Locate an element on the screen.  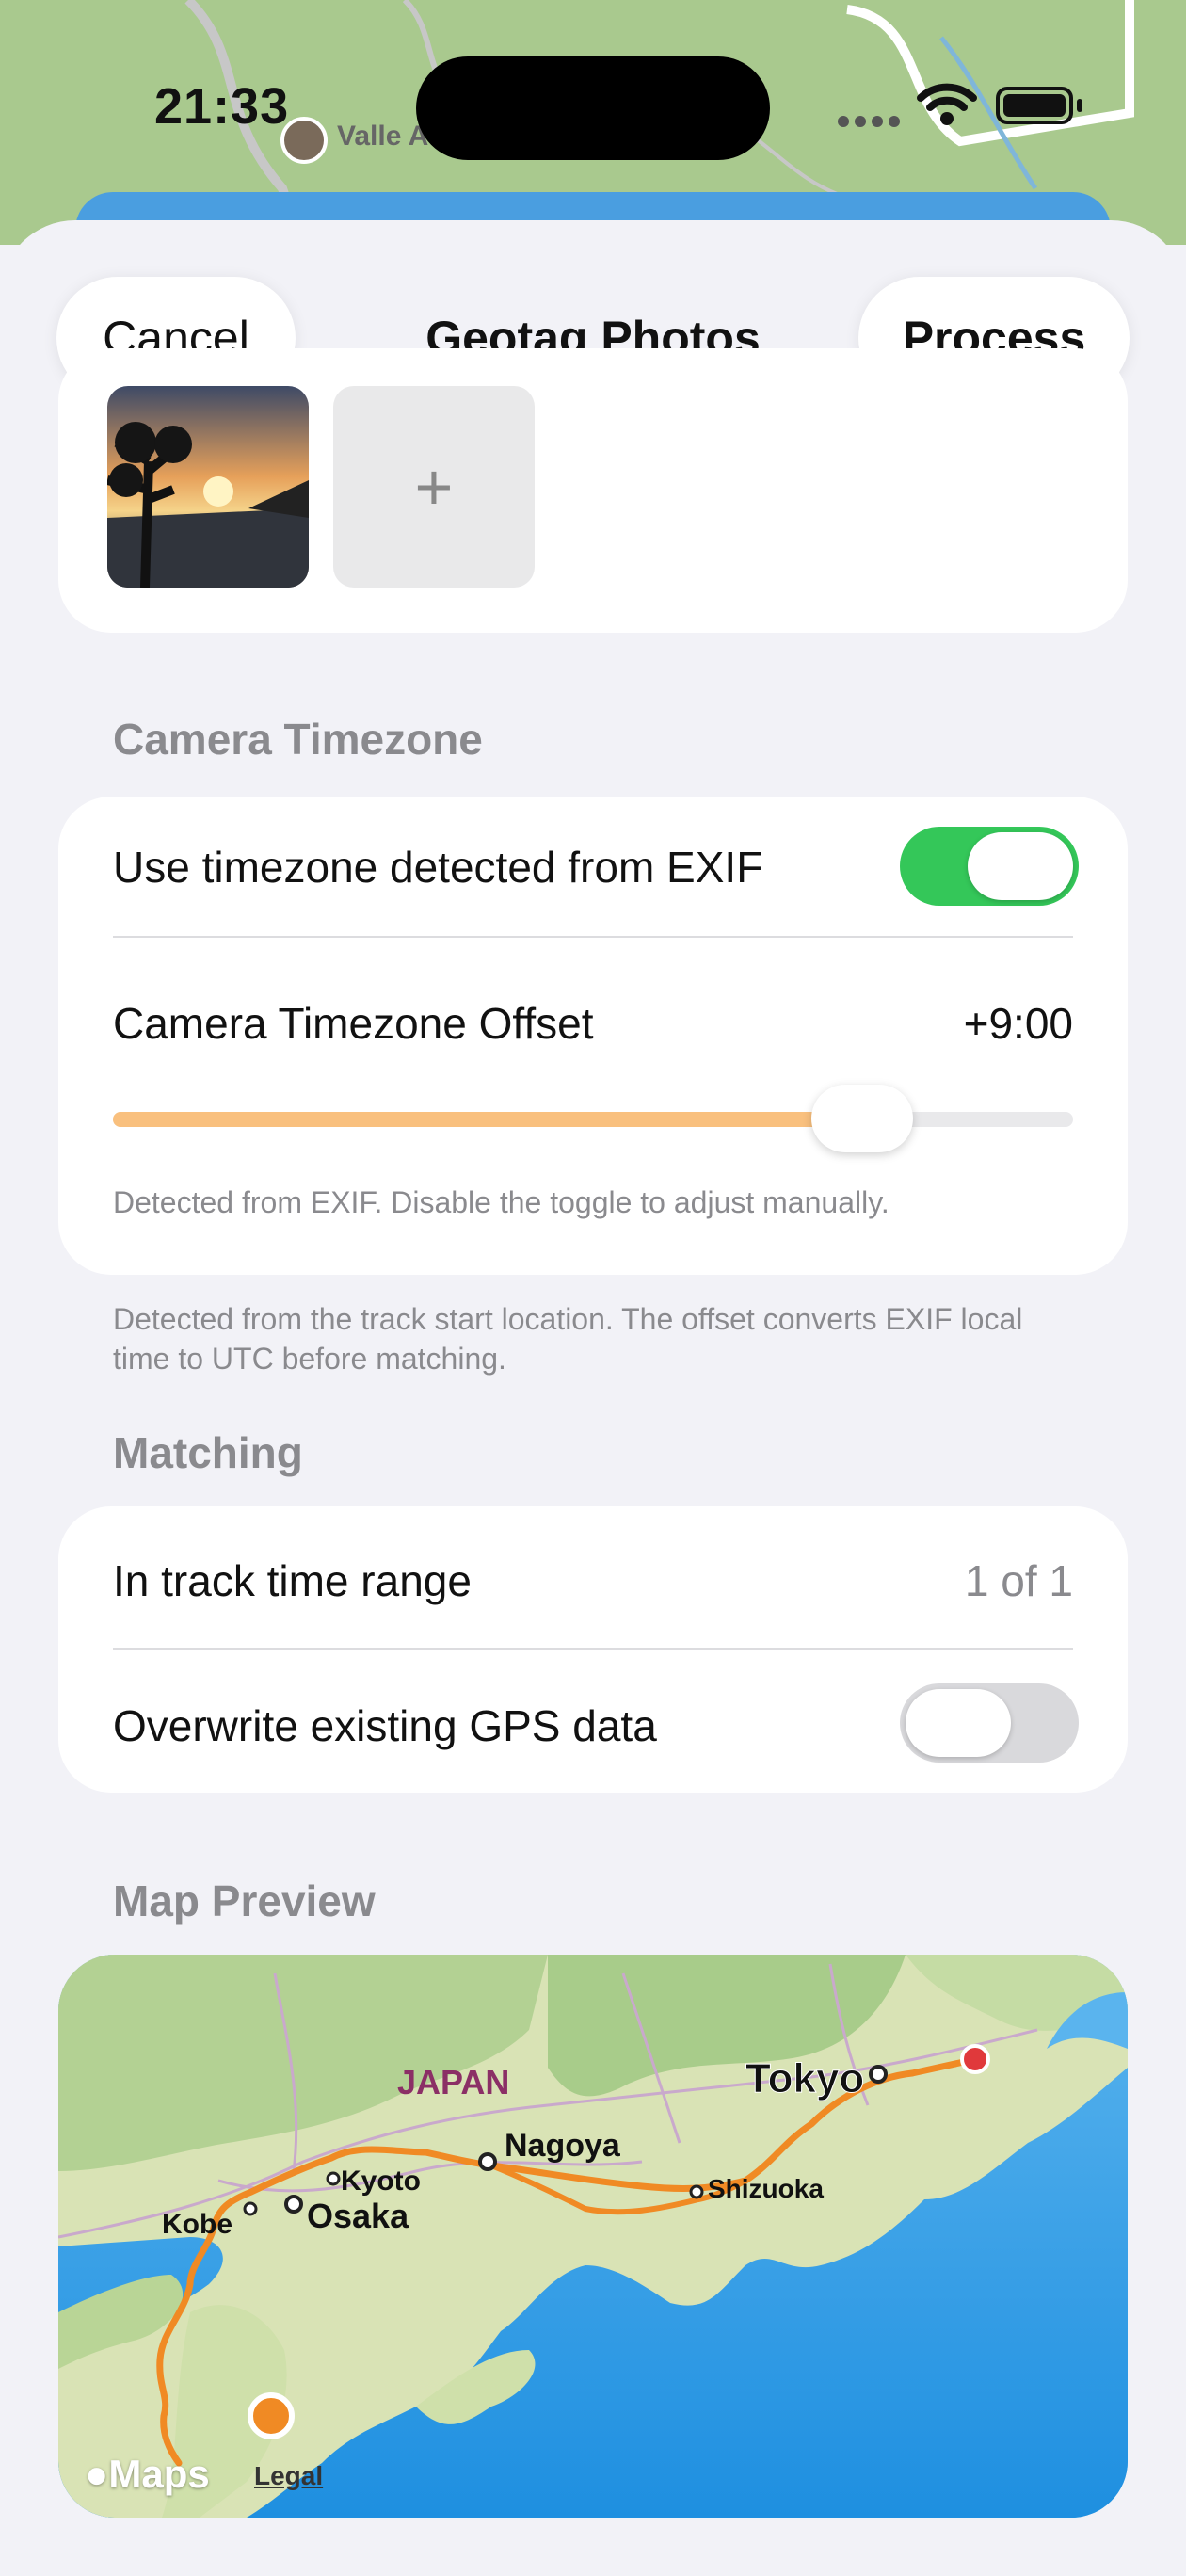
map-country-label: JAPAN is located at coordinates (453, 2082).